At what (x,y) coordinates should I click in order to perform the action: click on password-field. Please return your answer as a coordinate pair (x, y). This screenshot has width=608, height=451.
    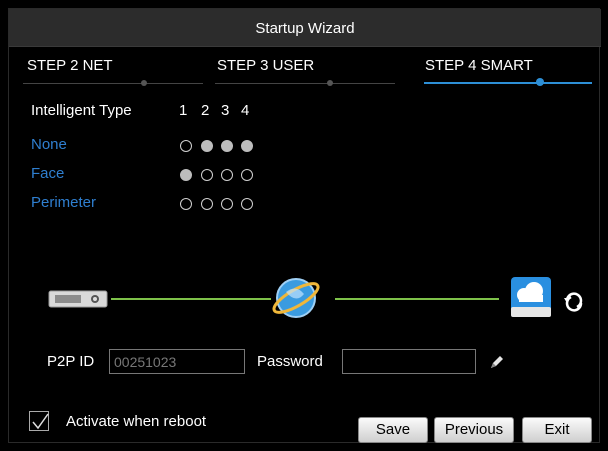
    Looking at the image, I should click on (409, 361).